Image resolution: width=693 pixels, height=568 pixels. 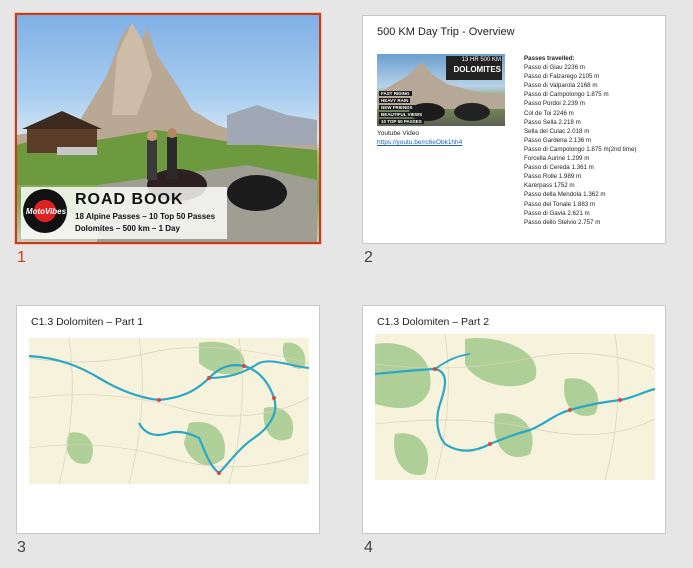 What do you see at coordinates (46, 211) in the screenshot?
I see `logo-text: MotoVibes` at bounding box center [46, 211].